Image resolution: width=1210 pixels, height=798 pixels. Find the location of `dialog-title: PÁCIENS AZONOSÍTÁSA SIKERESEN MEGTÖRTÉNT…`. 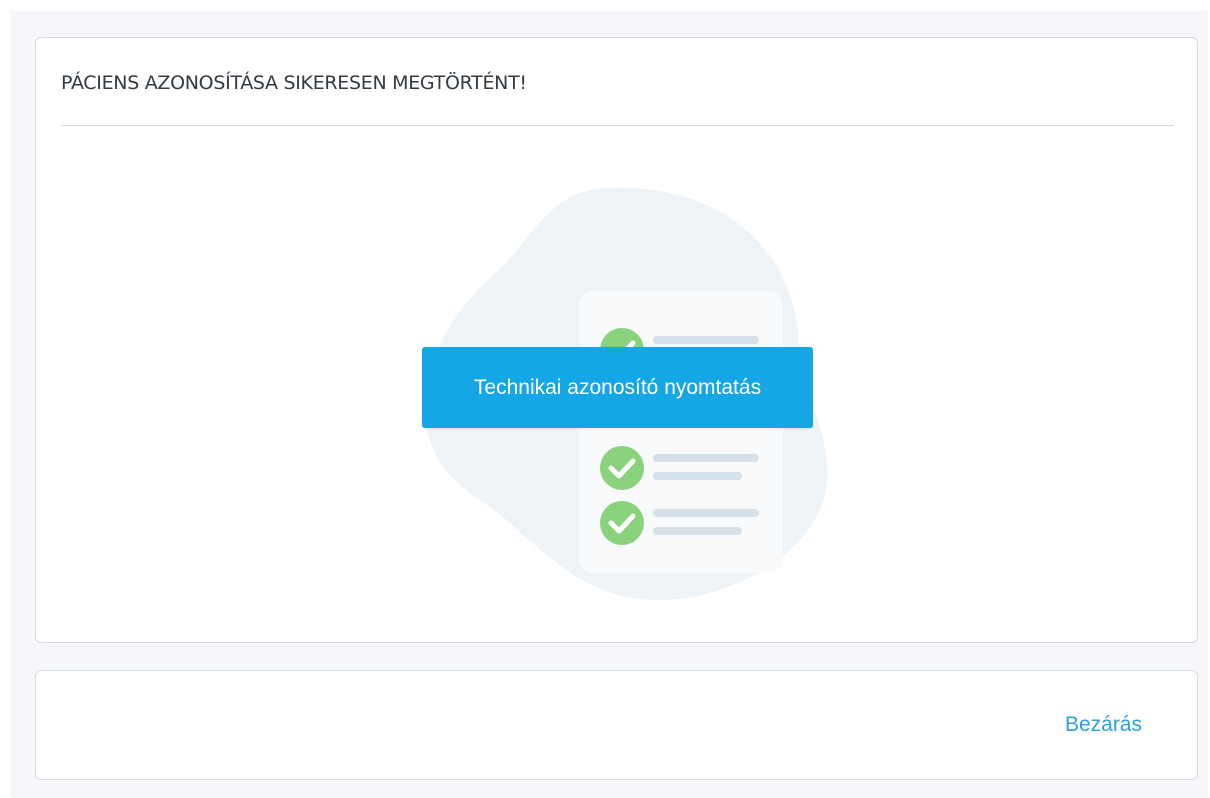

dialog-title: PÁCIENS AZONOSÍTÁSA SIKERESEN MEGTÖRTÉNT… is located at coordinates (294, 83).